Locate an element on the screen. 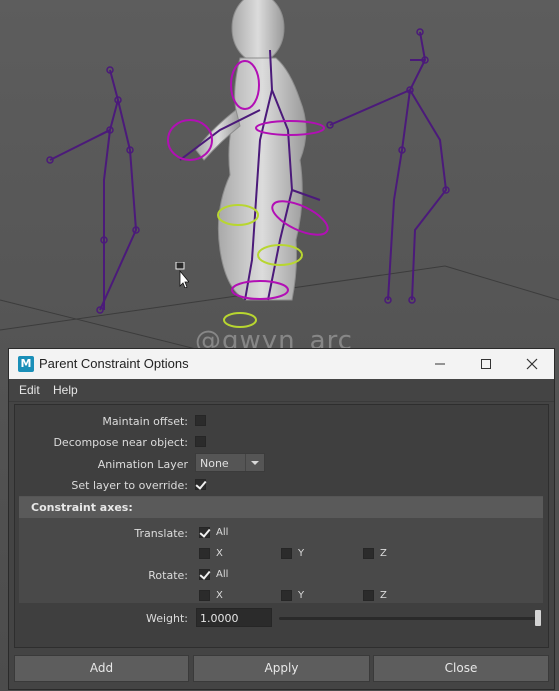 This screenshot has width=559, height=691. apply-button: Apply is located at coordinates (281, 668).